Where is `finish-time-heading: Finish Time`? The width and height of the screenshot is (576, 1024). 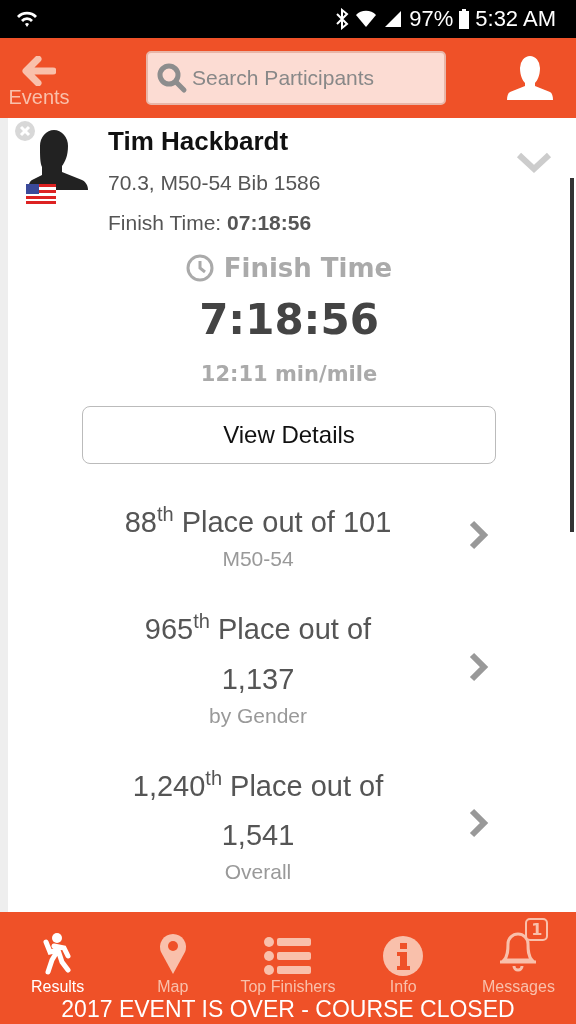
finish-time-heading: Finish Time is located at coordinates (308, 268).